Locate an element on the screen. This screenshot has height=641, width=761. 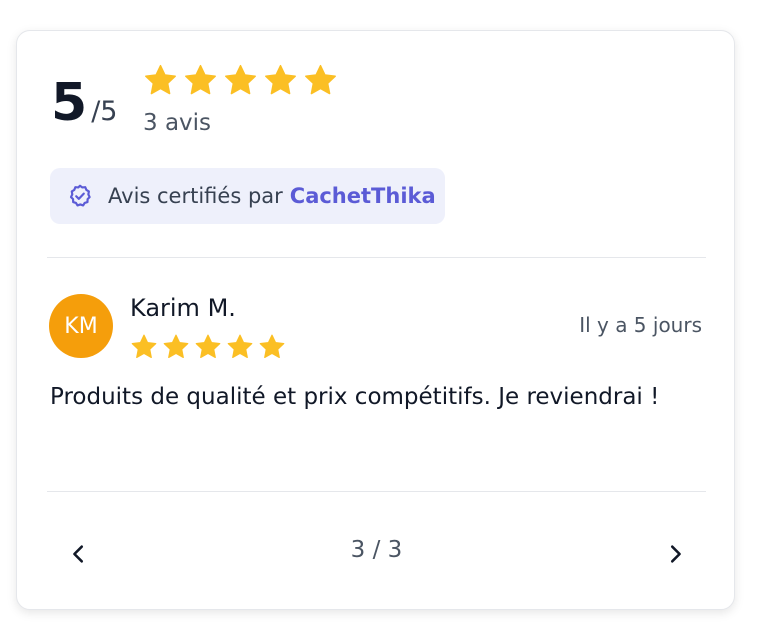
chevron-left-icon is located at coordinates (78, 554).